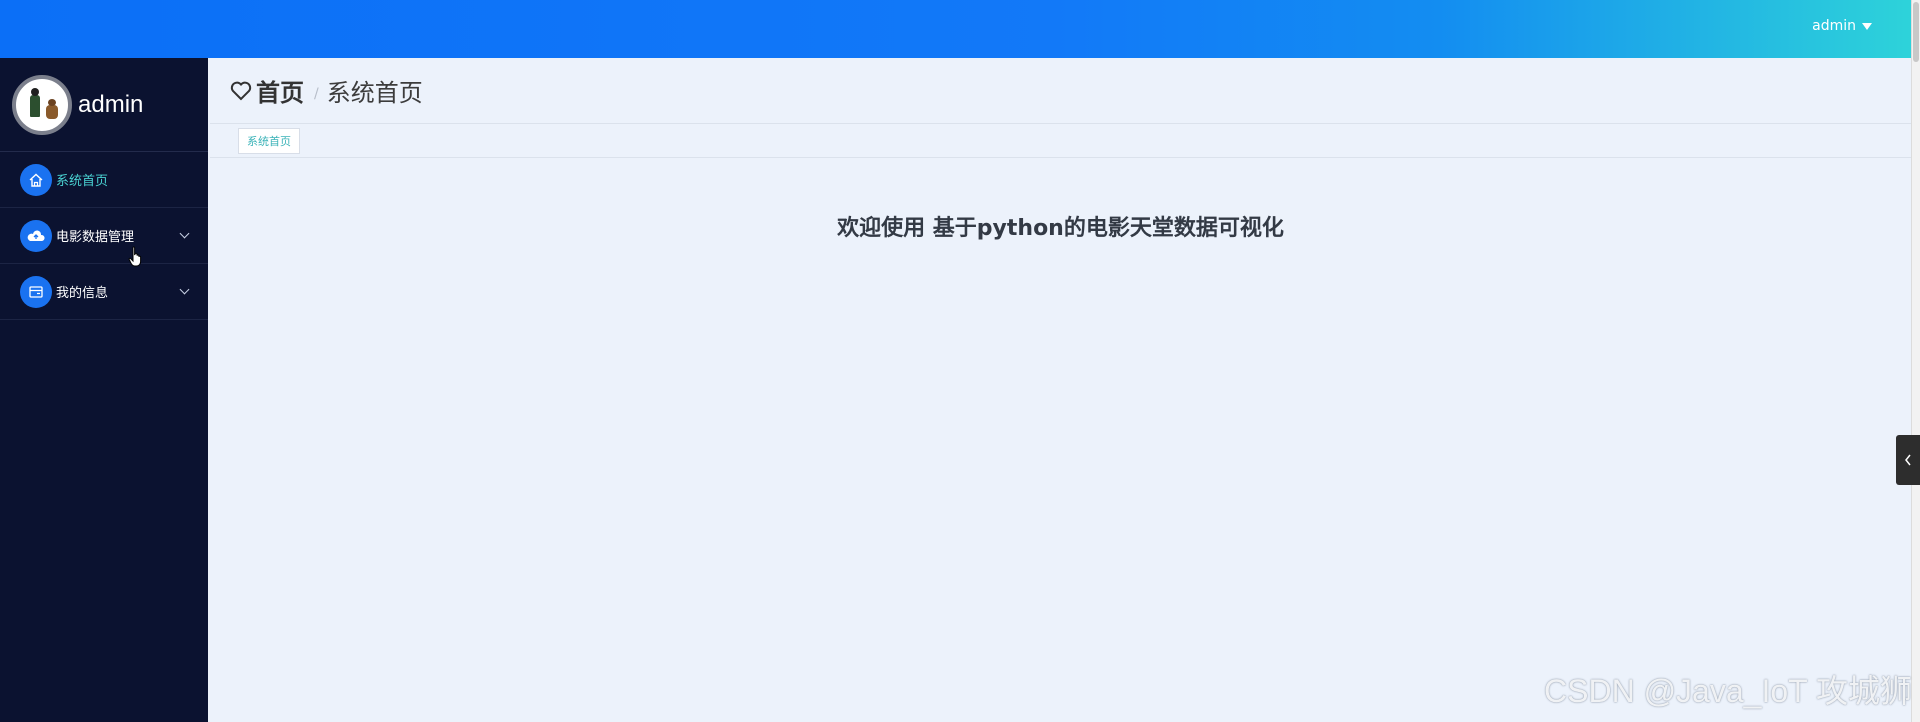  What do you see at coordinates (241, 90) in the screenshot?
I see `heart-icon` at bounding box center [241, 90].